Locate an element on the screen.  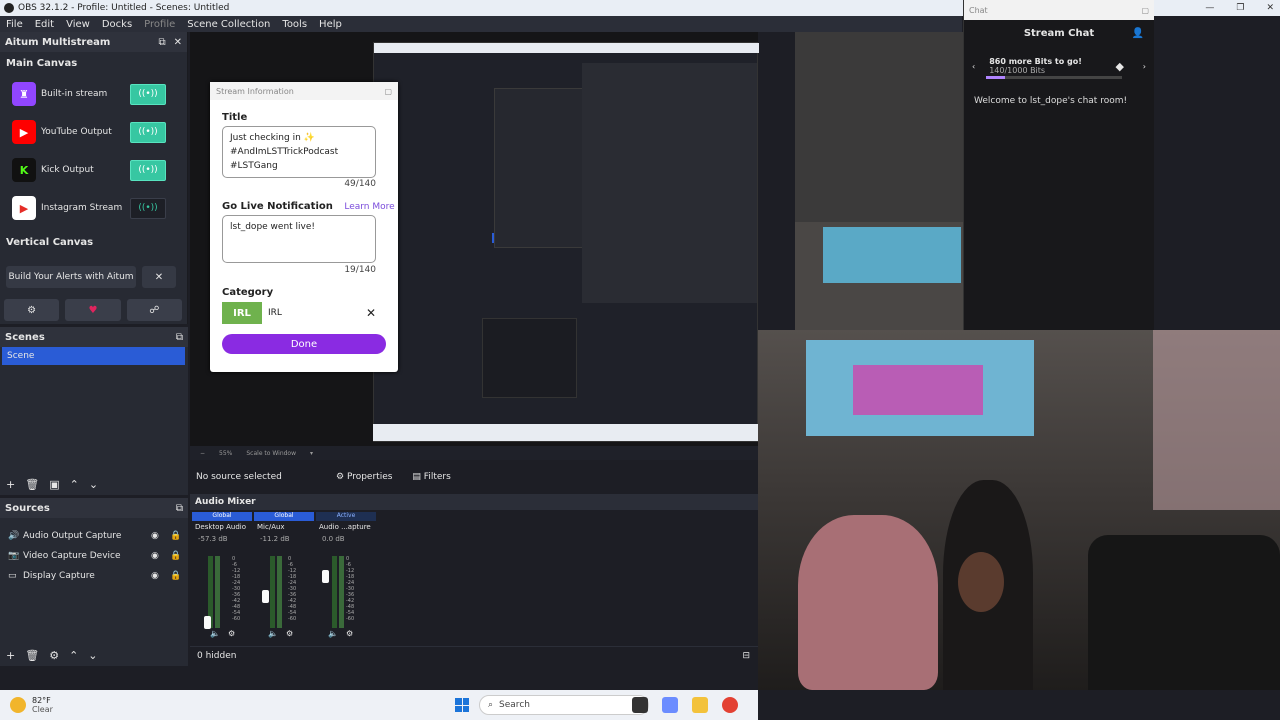
chevron-down-icon: ▾ is located at coordinates (311, 453).